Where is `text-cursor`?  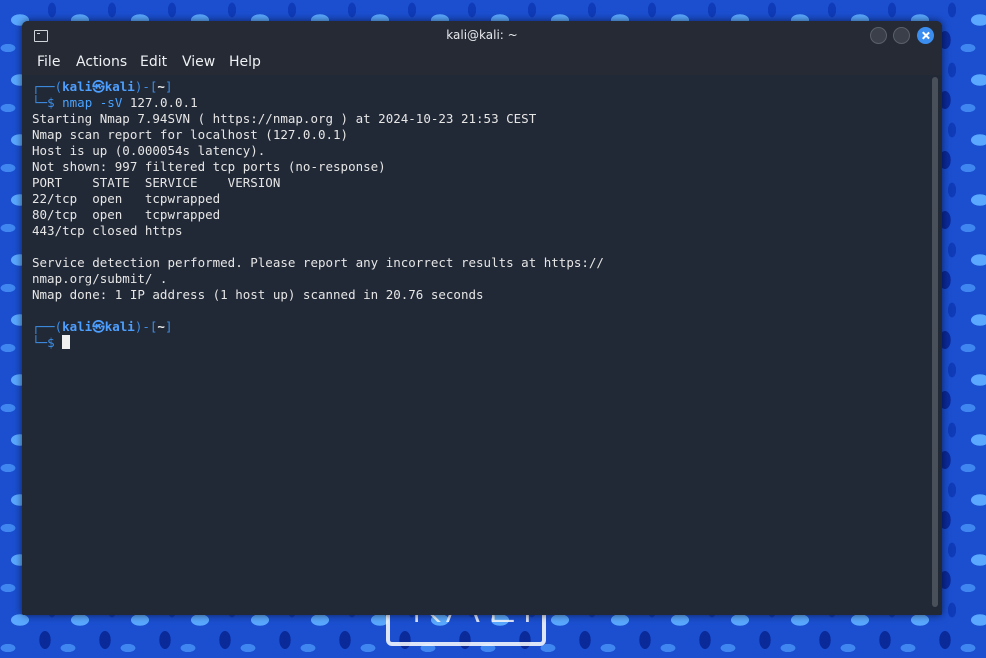 text-cursor is located at coordinates (66, 342).